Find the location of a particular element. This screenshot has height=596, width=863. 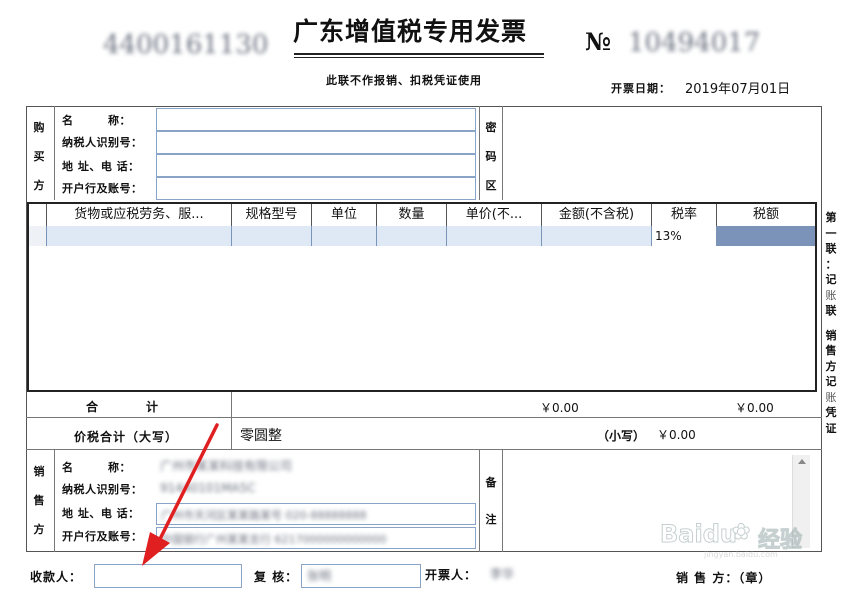

red-arrow-annotation is located at coordinates (180, 494).